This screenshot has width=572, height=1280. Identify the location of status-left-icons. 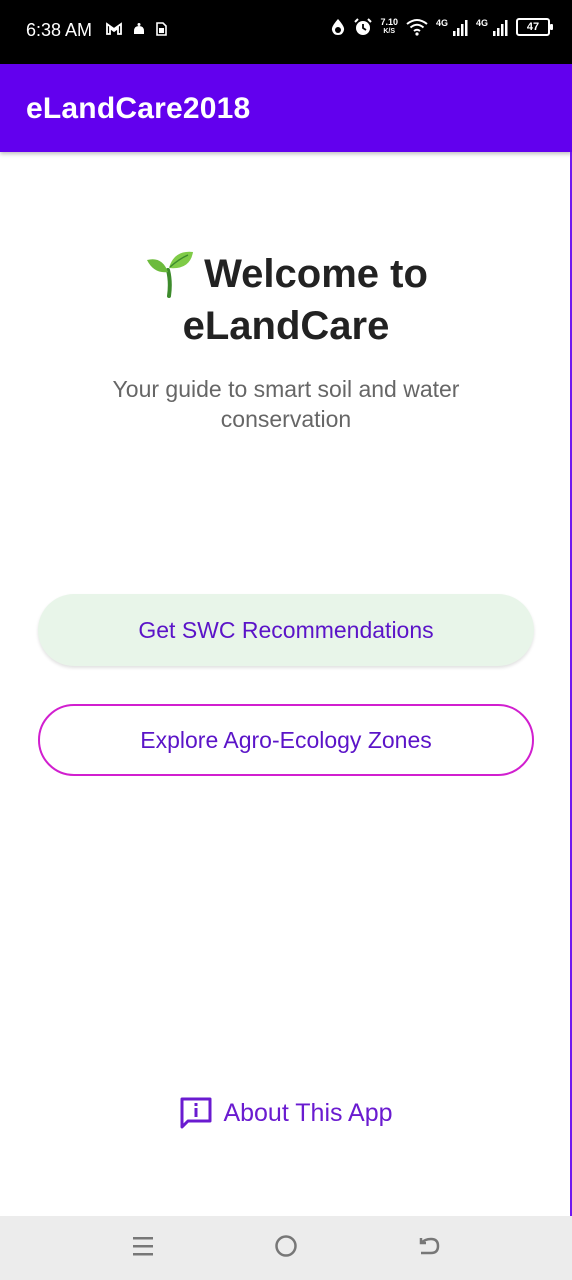
(136, 29).